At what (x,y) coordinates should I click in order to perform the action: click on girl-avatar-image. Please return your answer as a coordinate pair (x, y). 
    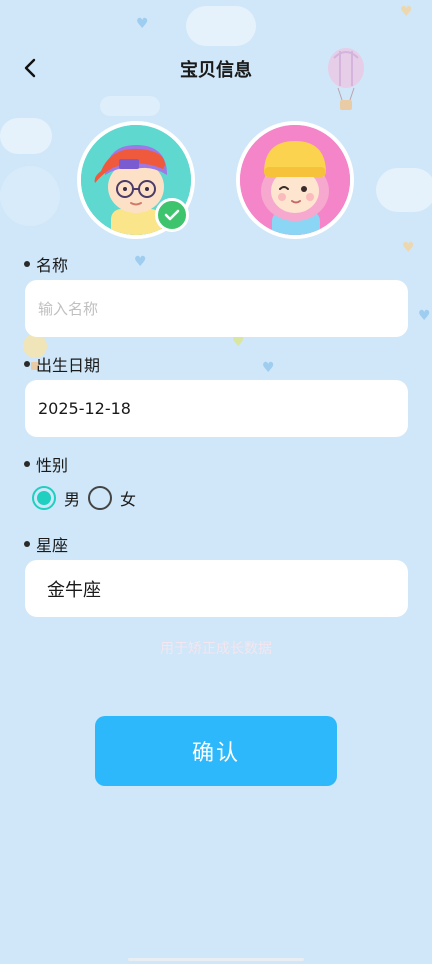
    Looking at the image, I should click on (295, 180).